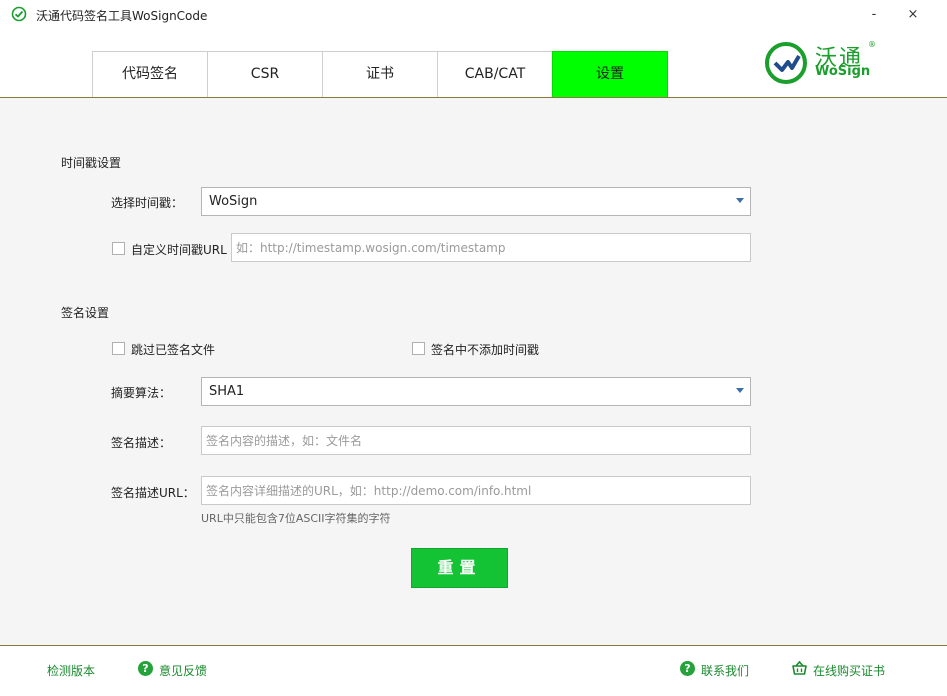  Describe the element at coordinates (141, 443) in the screenshot. I see `sign-description-label: 签名描述：` at that location.